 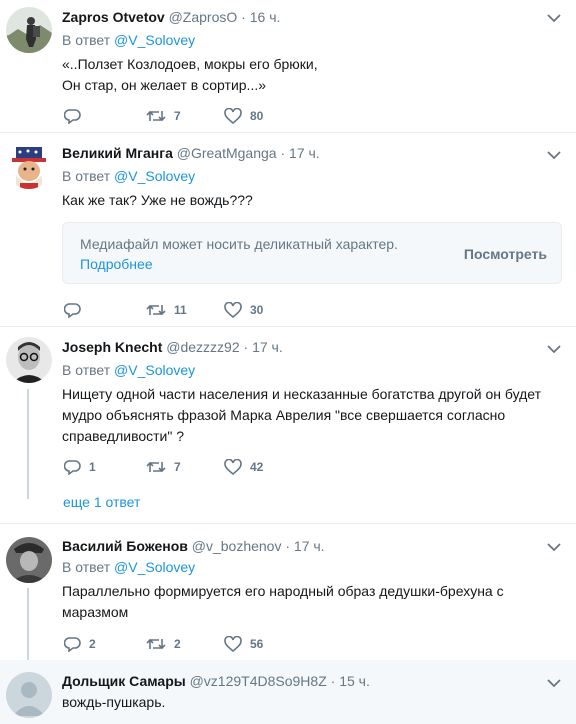 What do you see at coordinates (243, 467) in the screenshot?
I see `like-button: 42` at bounding box center [243, 467].